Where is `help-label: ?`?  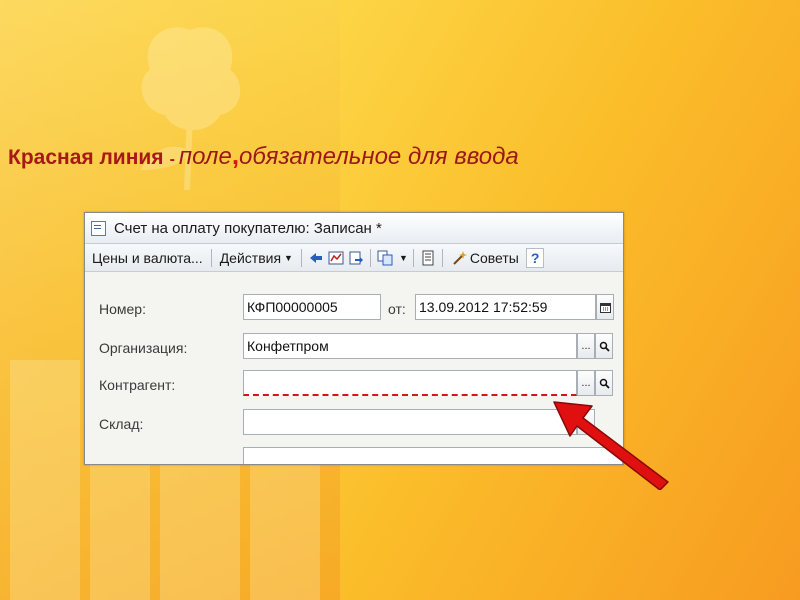 help-label: ? is located at coordinates (535, 257).